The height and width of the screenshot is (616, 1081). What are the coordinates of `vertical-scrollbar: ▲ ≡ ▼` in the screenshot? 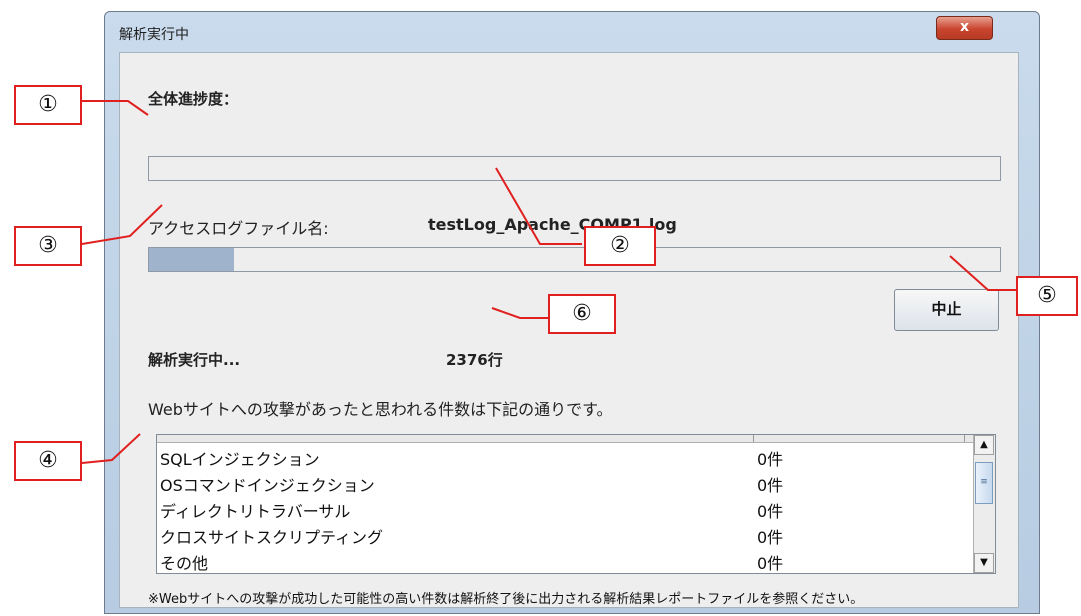 It's located at (984, 504).